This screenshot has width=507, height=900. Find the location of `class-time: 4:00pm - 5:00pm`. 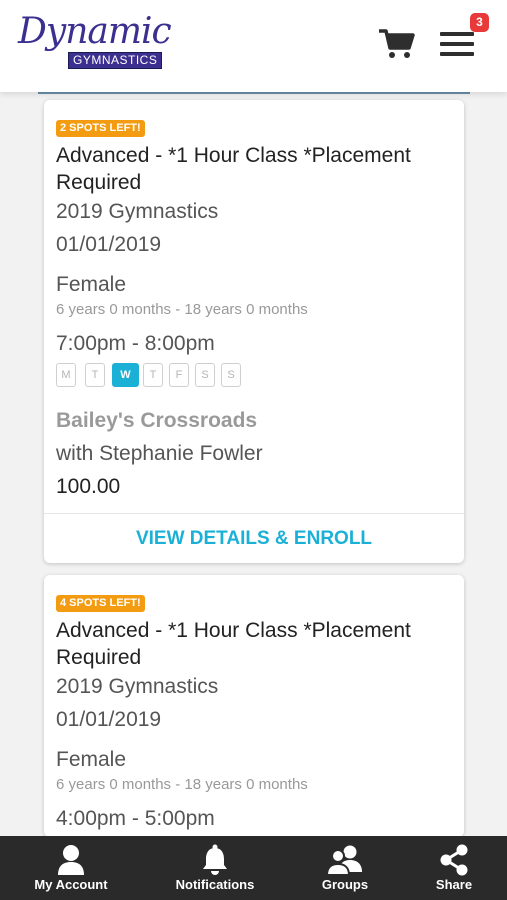

class-time: 4:00pm - 5:00pm is located at coordinates (135, 818).